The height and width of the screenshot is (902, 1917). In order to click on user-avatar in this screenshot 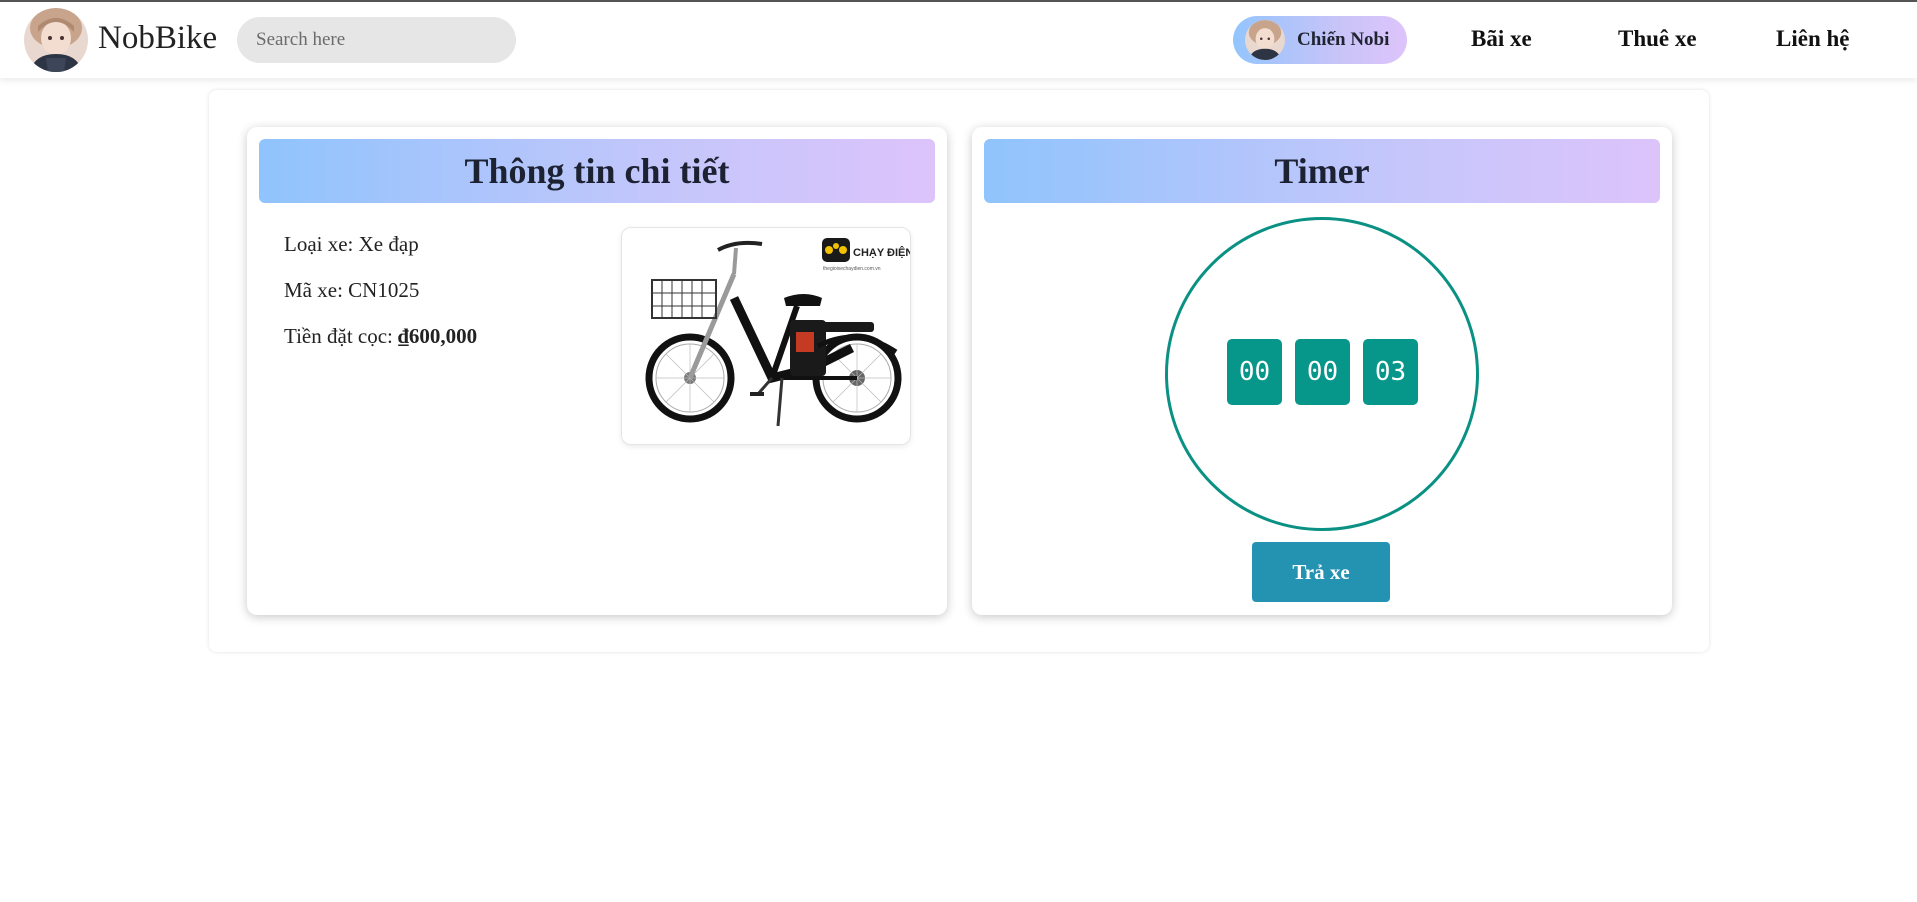, I will do `click(1265, 40)`.